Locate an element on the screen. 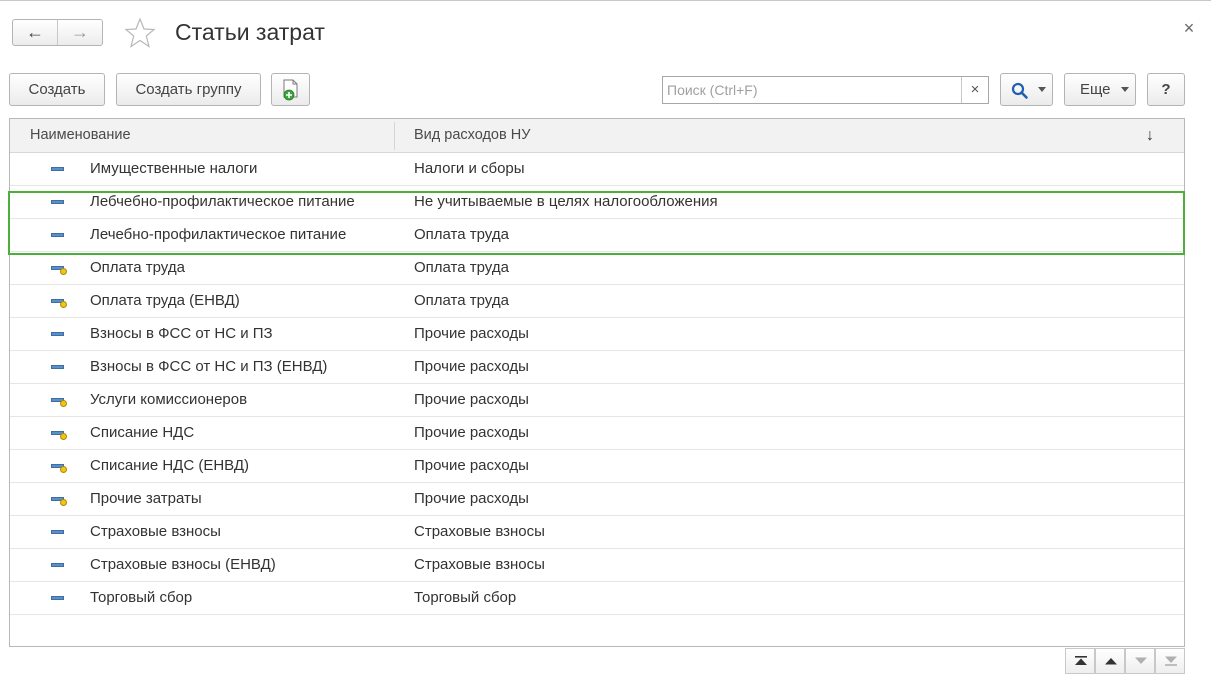 This screenshot has height=685, width=1211. search-input is located at coordinates (812, 90).